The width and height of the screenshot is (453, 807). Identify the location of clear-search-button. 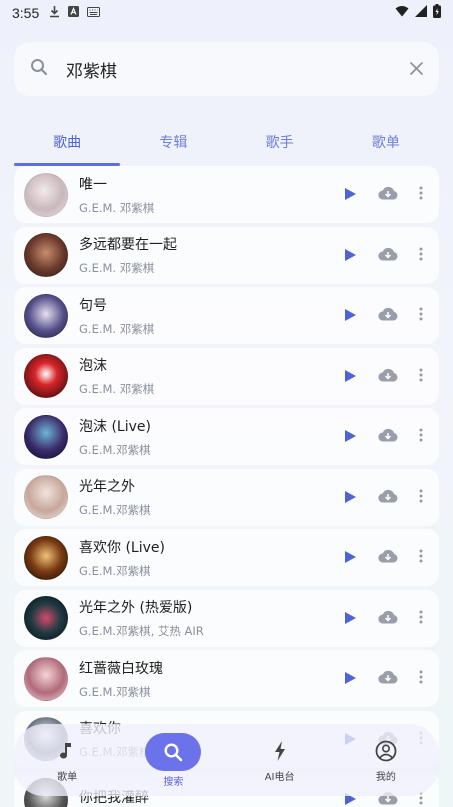
(416, 69).